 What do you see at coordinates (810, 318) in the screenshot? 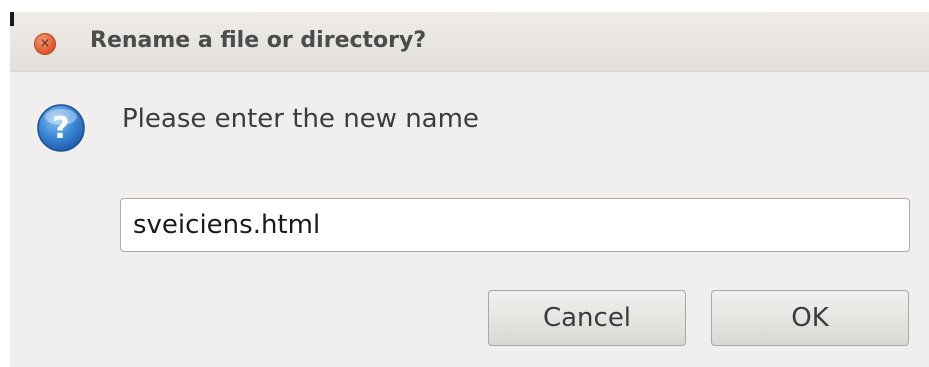
I see `ok-button: OK` at bounding box center [810, 318].